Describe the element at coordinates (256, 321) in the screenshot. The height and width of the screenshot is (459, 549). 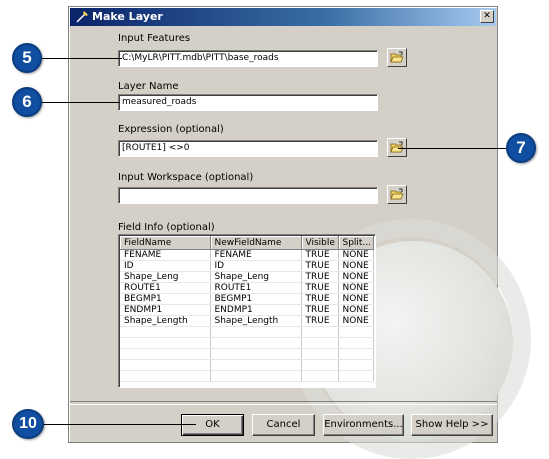
I see `cell-newfieldname: Shape_Length` at that location.